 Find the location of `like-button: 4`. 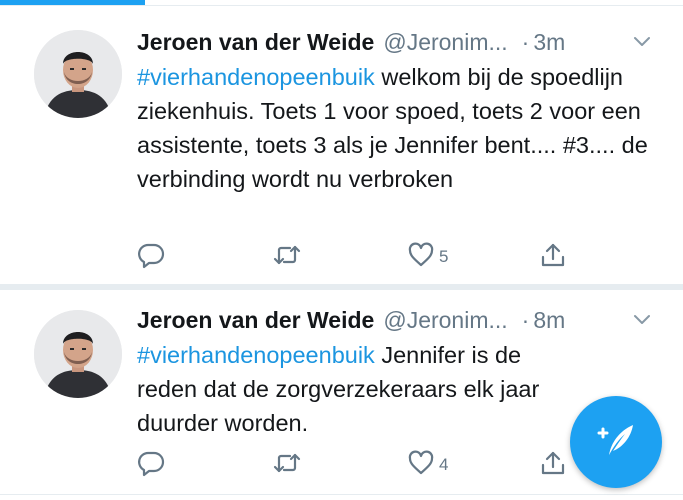

like-button: 4 is located at coordinates (427, 465).